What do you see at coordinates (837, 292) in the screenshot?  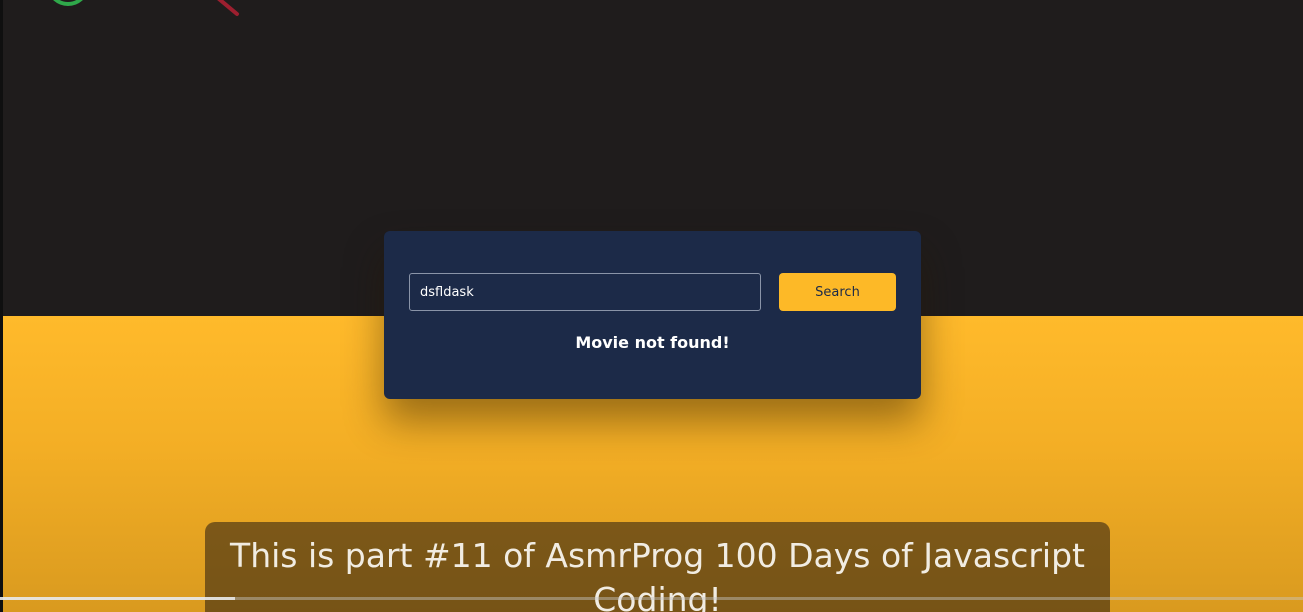 I see `search-button: Search` at bounding box center [837, 292].